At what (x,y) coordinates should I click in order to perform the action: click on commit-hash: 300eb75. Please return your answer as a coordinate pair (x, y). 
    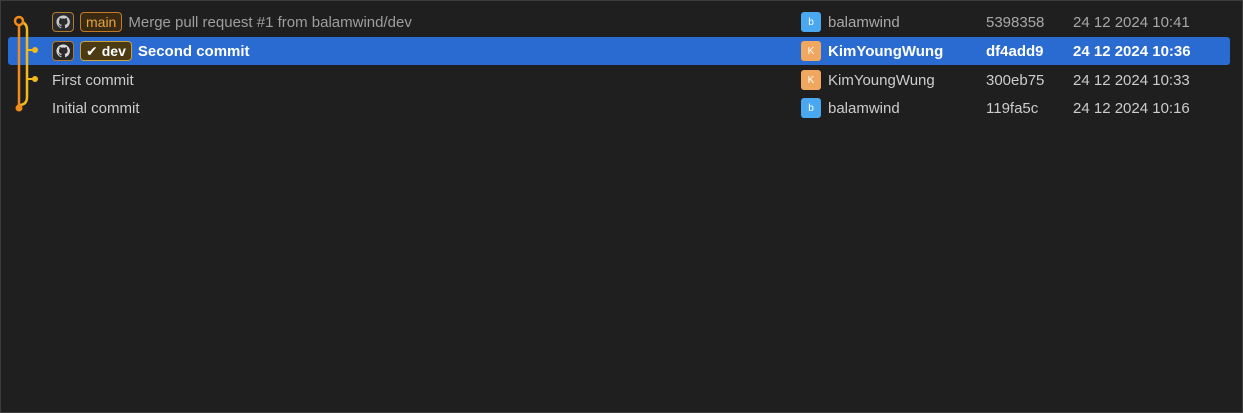
    Looking at the image, I should click on (1015, 80).